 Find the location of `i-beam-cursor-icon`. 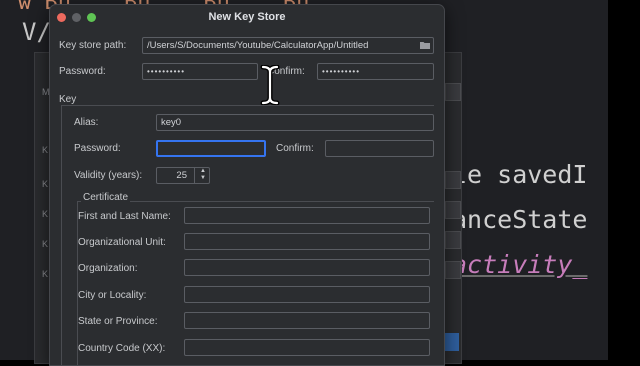

i-beam-cursor-icon is located at coordinates (270, 85).